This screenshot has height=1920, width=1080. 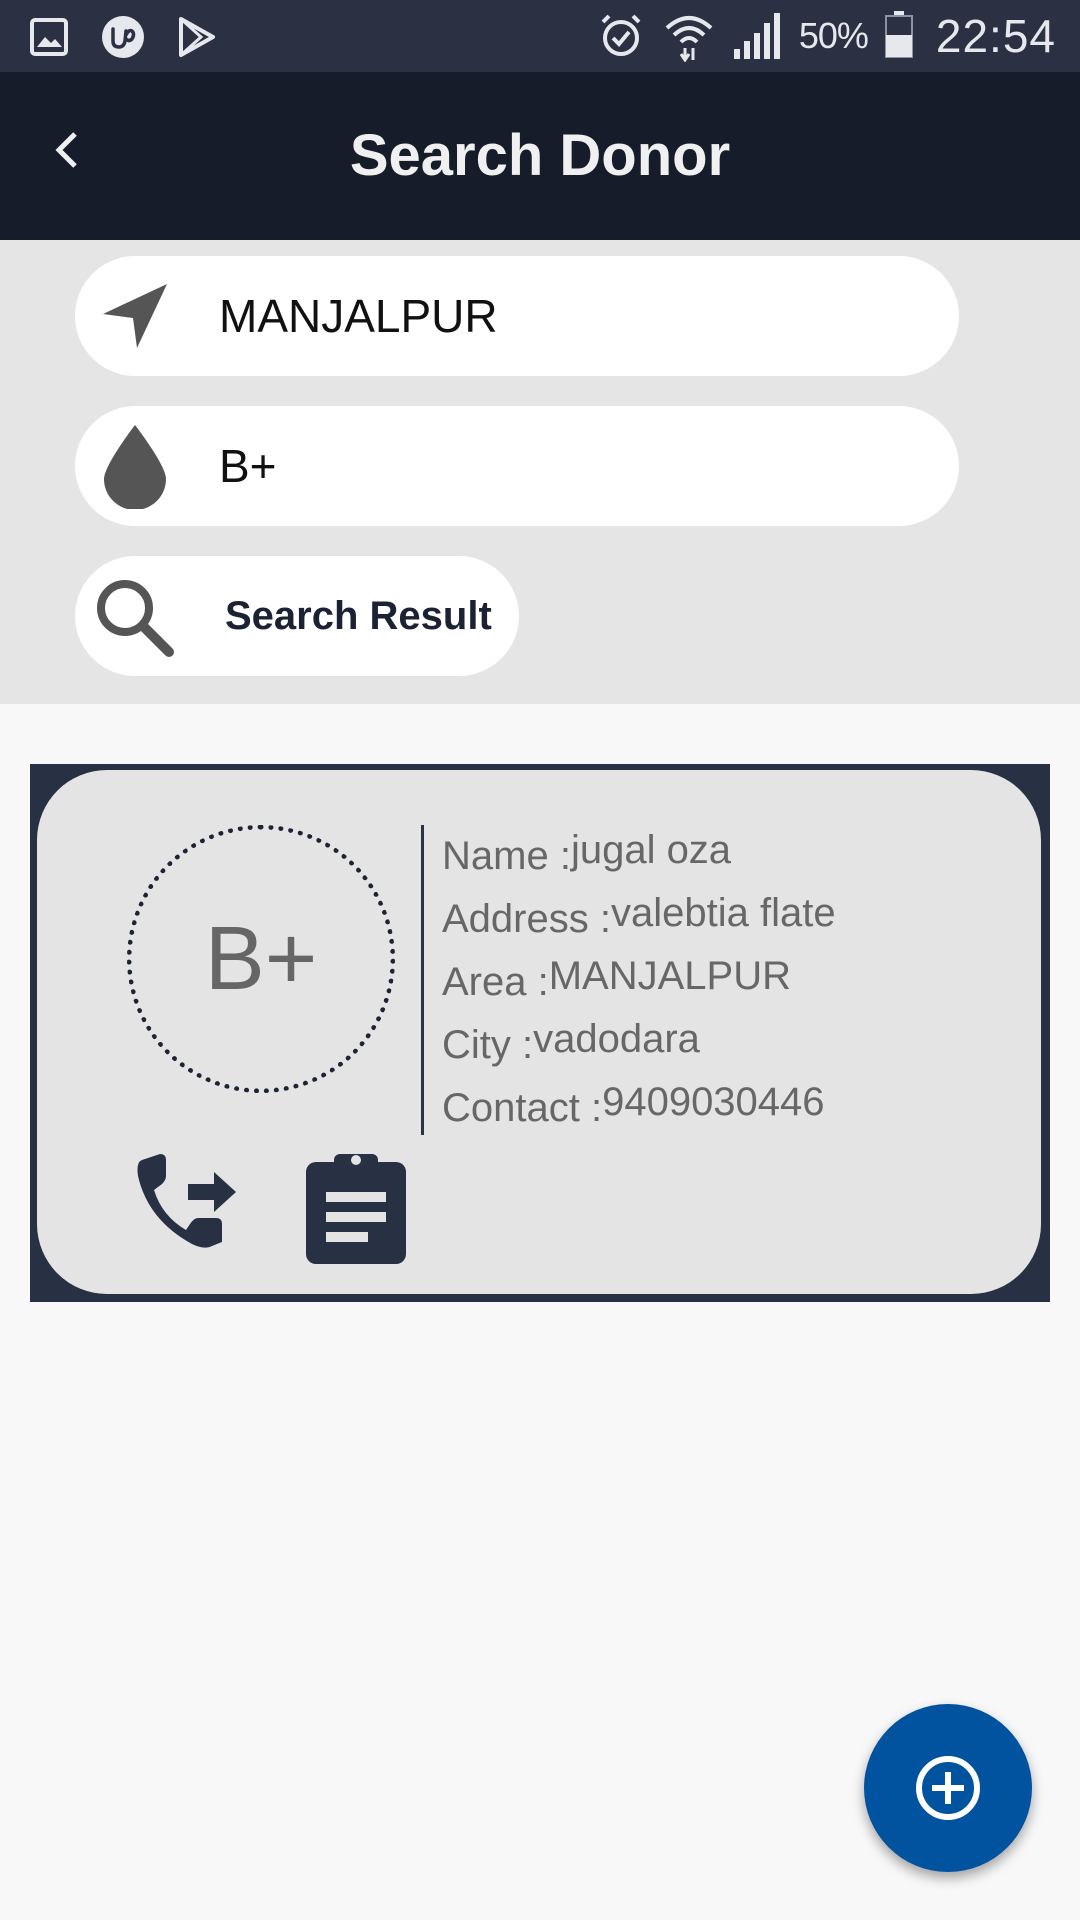 What do you see at coordinates (616, 1039) in the screenshot?
I see `donor-city: vadodara` at bounding box center [616, 1039].